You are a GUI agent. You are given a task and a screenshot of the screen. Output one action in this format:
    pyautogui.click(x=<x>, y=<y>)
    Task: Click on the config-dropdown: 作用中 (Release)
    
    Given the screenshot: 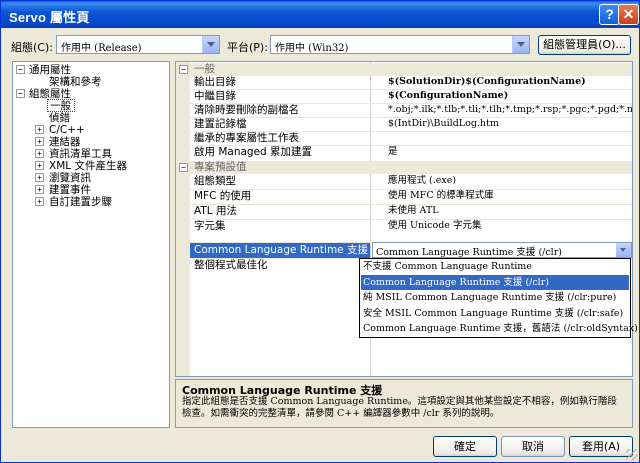 What is the action you would take?
    pyautogui.click(x=138, y=44)
    